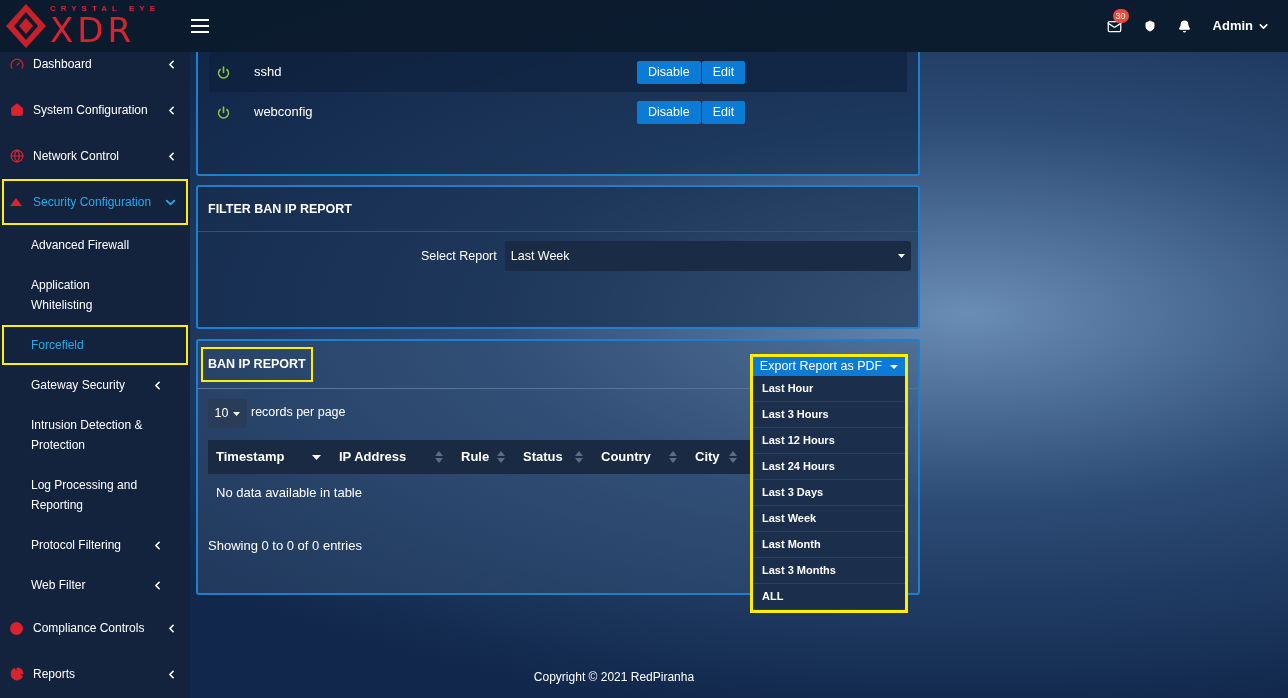  I want to click on copyright: Copyright © 2021 RedPiranha, so click(614, 677).